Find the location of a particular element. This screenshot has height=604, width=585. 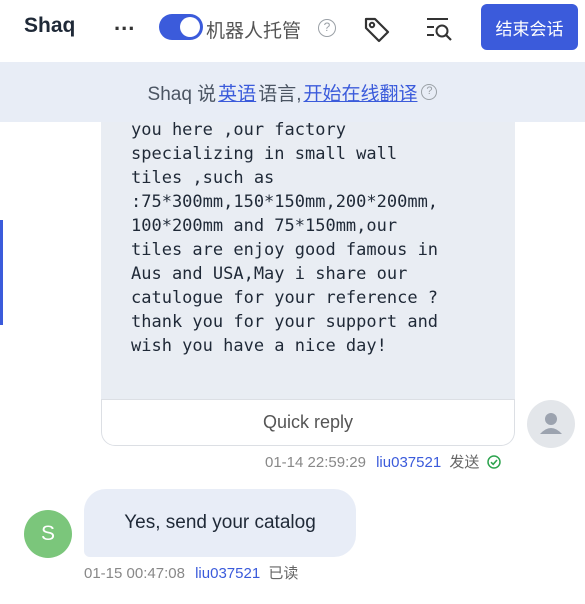

source-language-link: 英语 is located at coordinates (237, 92).